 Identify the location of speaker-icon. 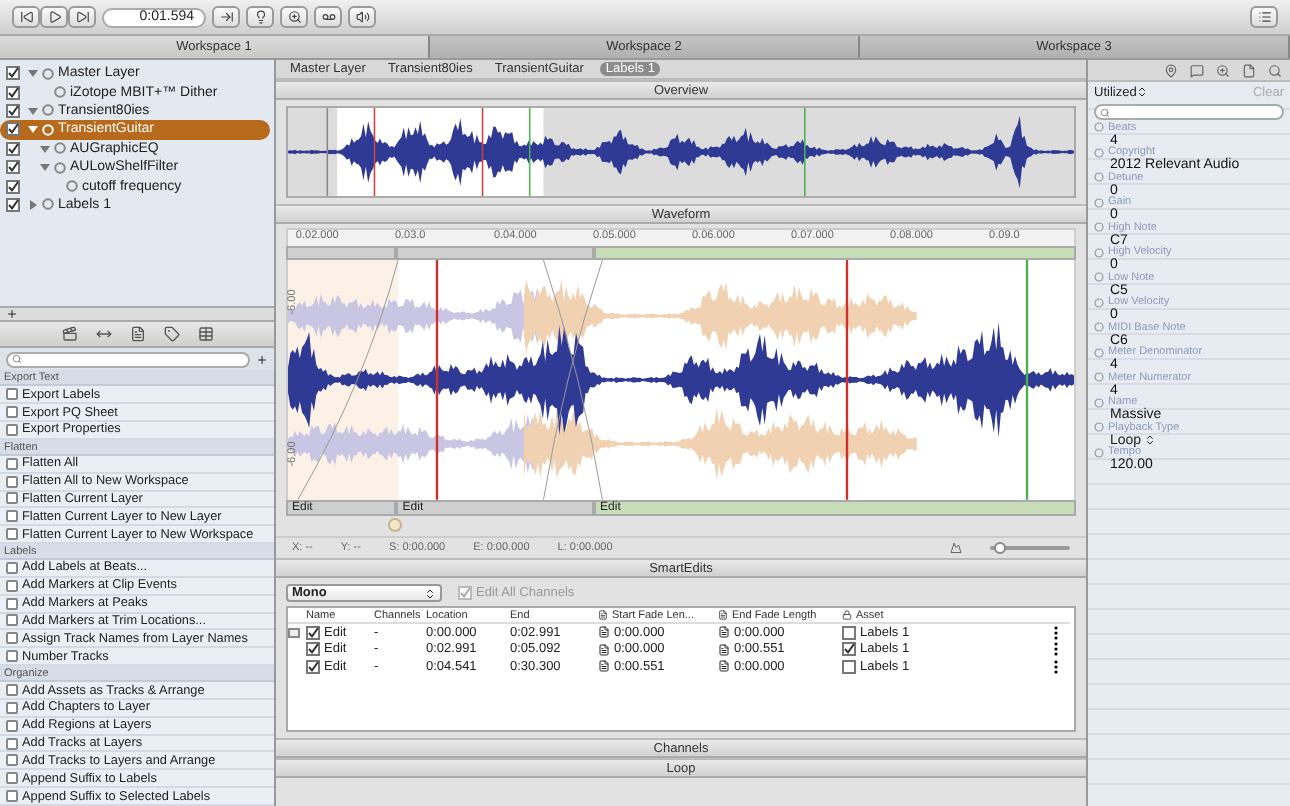
(362, 17).